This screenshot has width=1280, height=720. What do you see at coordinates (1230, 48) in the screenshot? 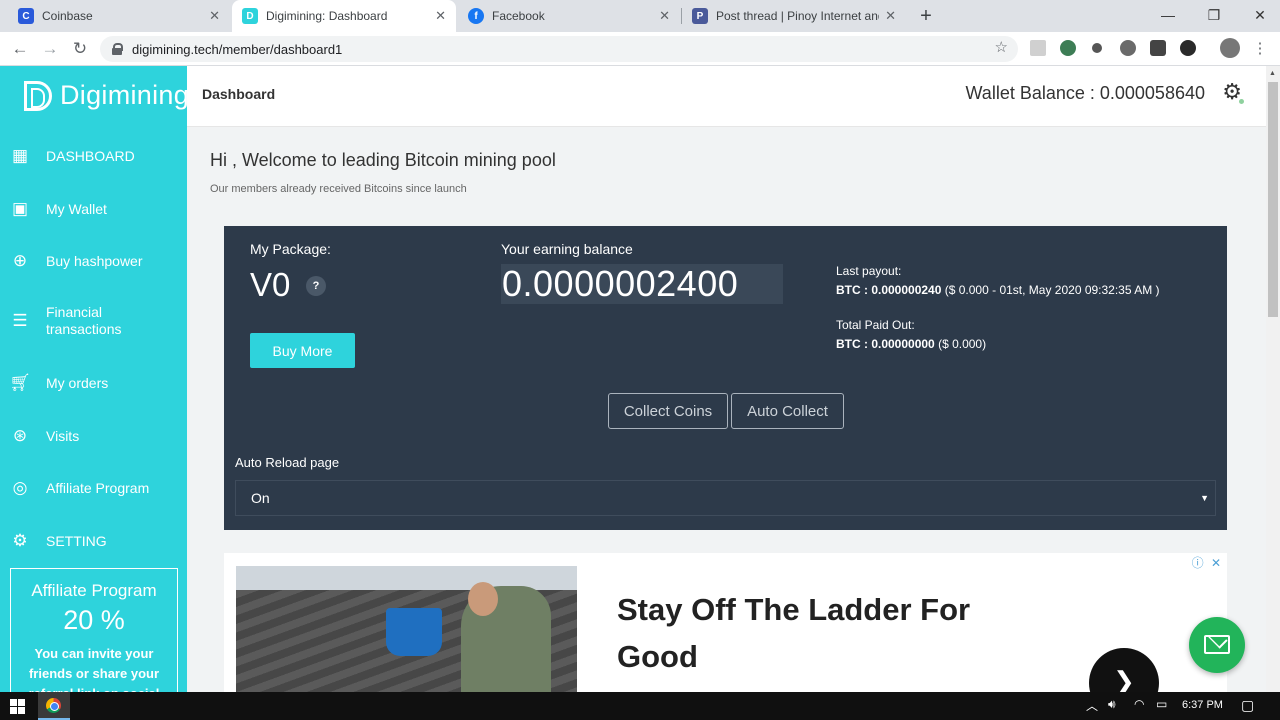
I see `profile-avatar` at bounding box center [1230, 48].